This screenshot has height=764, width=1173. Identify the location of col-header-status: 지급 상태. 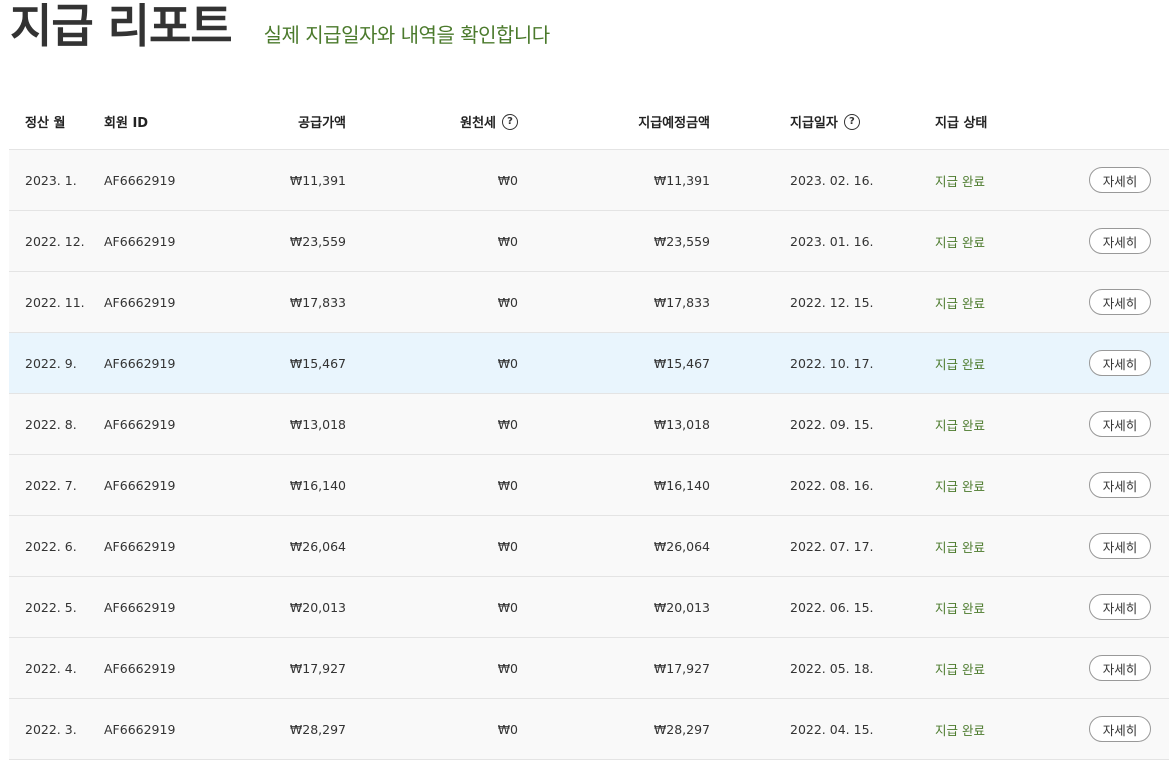
(961, 123).